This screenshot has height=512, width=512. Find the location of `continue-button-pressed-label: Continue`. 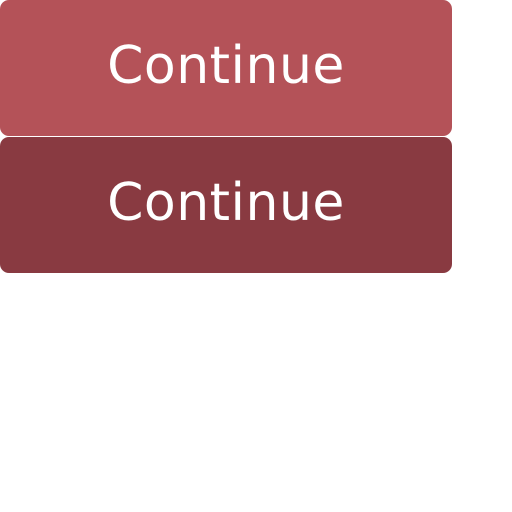

continue-button-pressed-label: Continue is located at coordinates (226, 203).